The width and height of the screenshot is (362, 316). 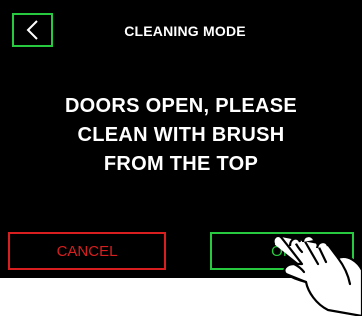 I want to click on message-line: FROM THE TOP, so click(x=181, y=164).